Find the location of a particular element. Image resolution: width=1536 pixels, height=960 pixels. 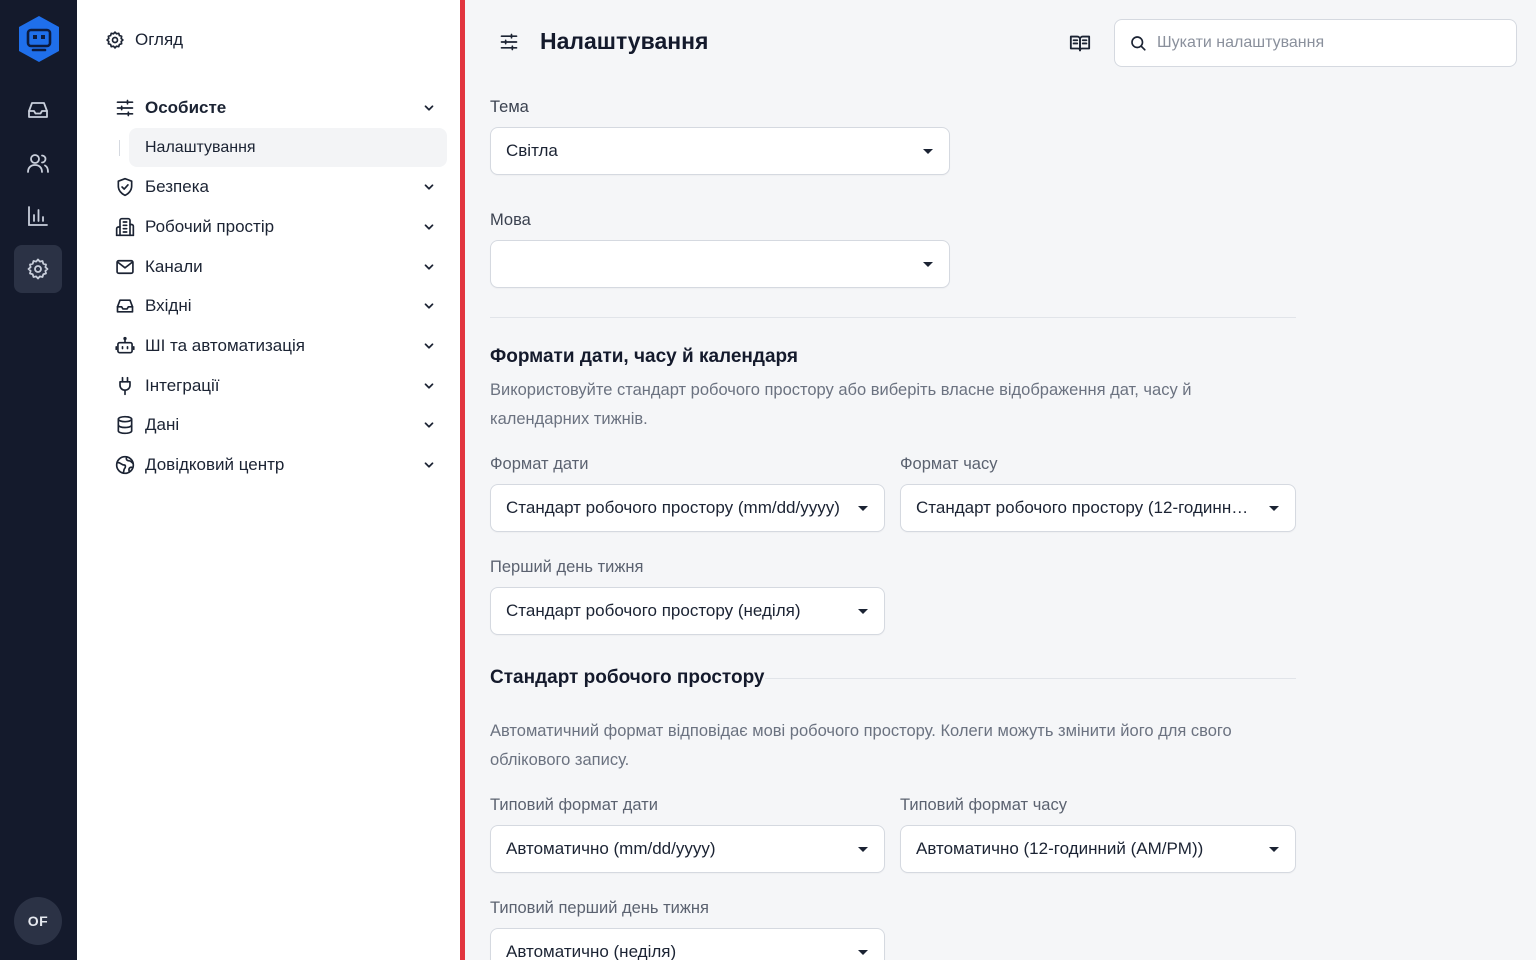

default-first-day-value: Автоматично (неділя) is located at coordinates (591, 951).